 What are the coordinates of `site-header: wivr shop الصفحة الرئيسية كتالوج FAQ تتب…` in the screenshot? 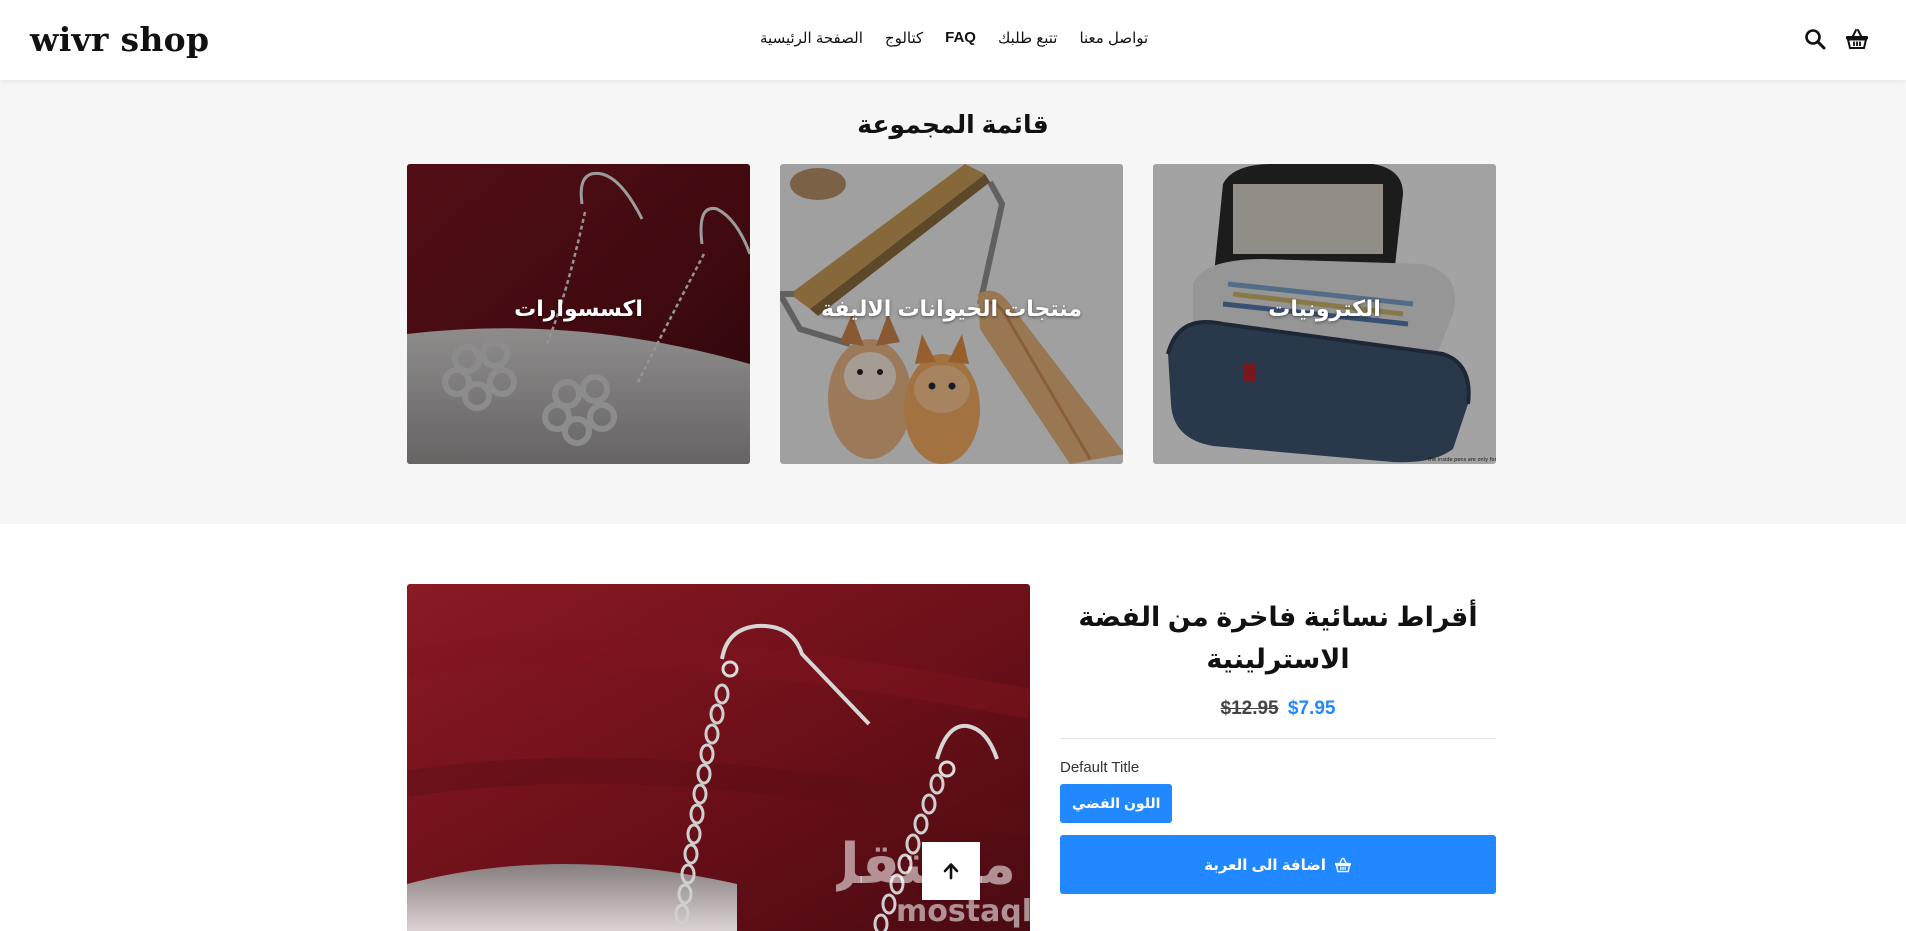 It's located at (953, 40).